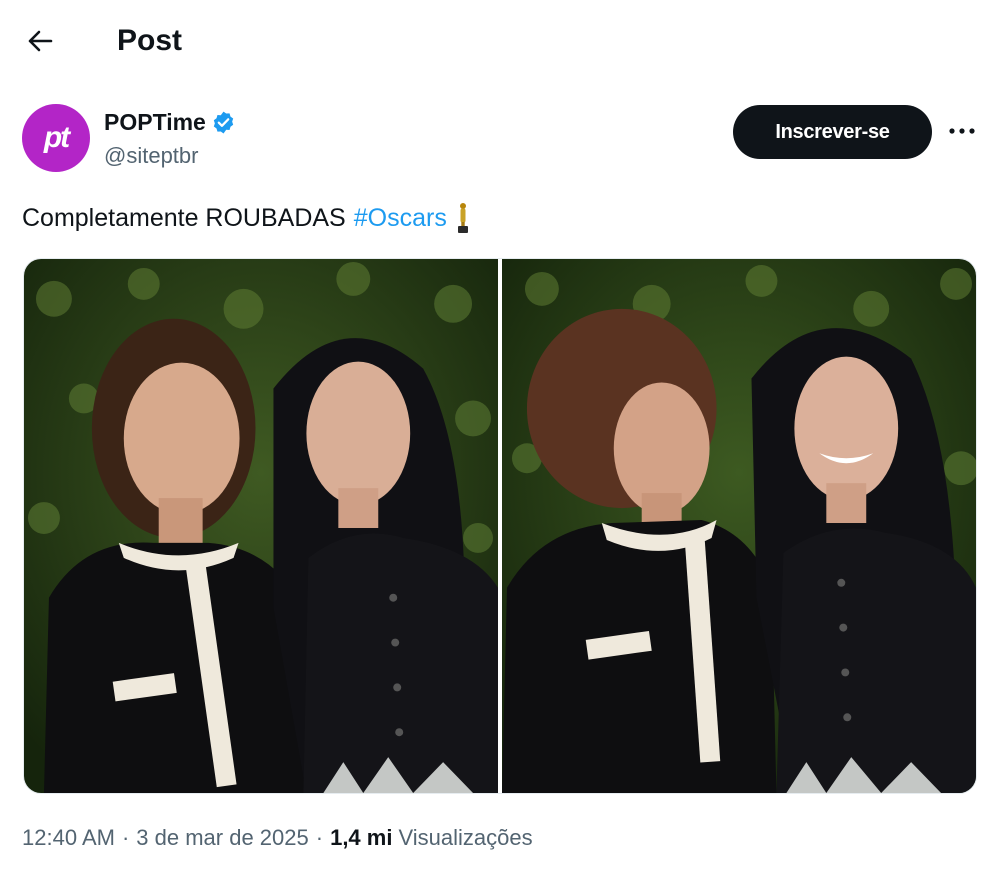  I want to click on subscribe-button: Inscrever-se, so click(832, 132).